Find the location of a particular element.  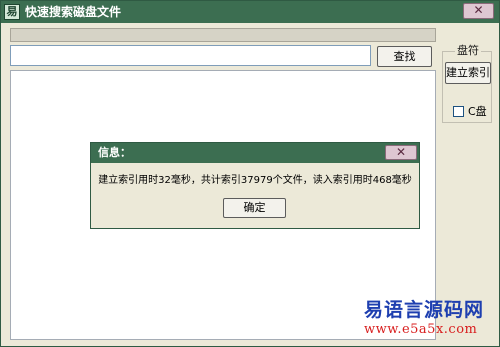

search-input is located at coordinates (190, 55).